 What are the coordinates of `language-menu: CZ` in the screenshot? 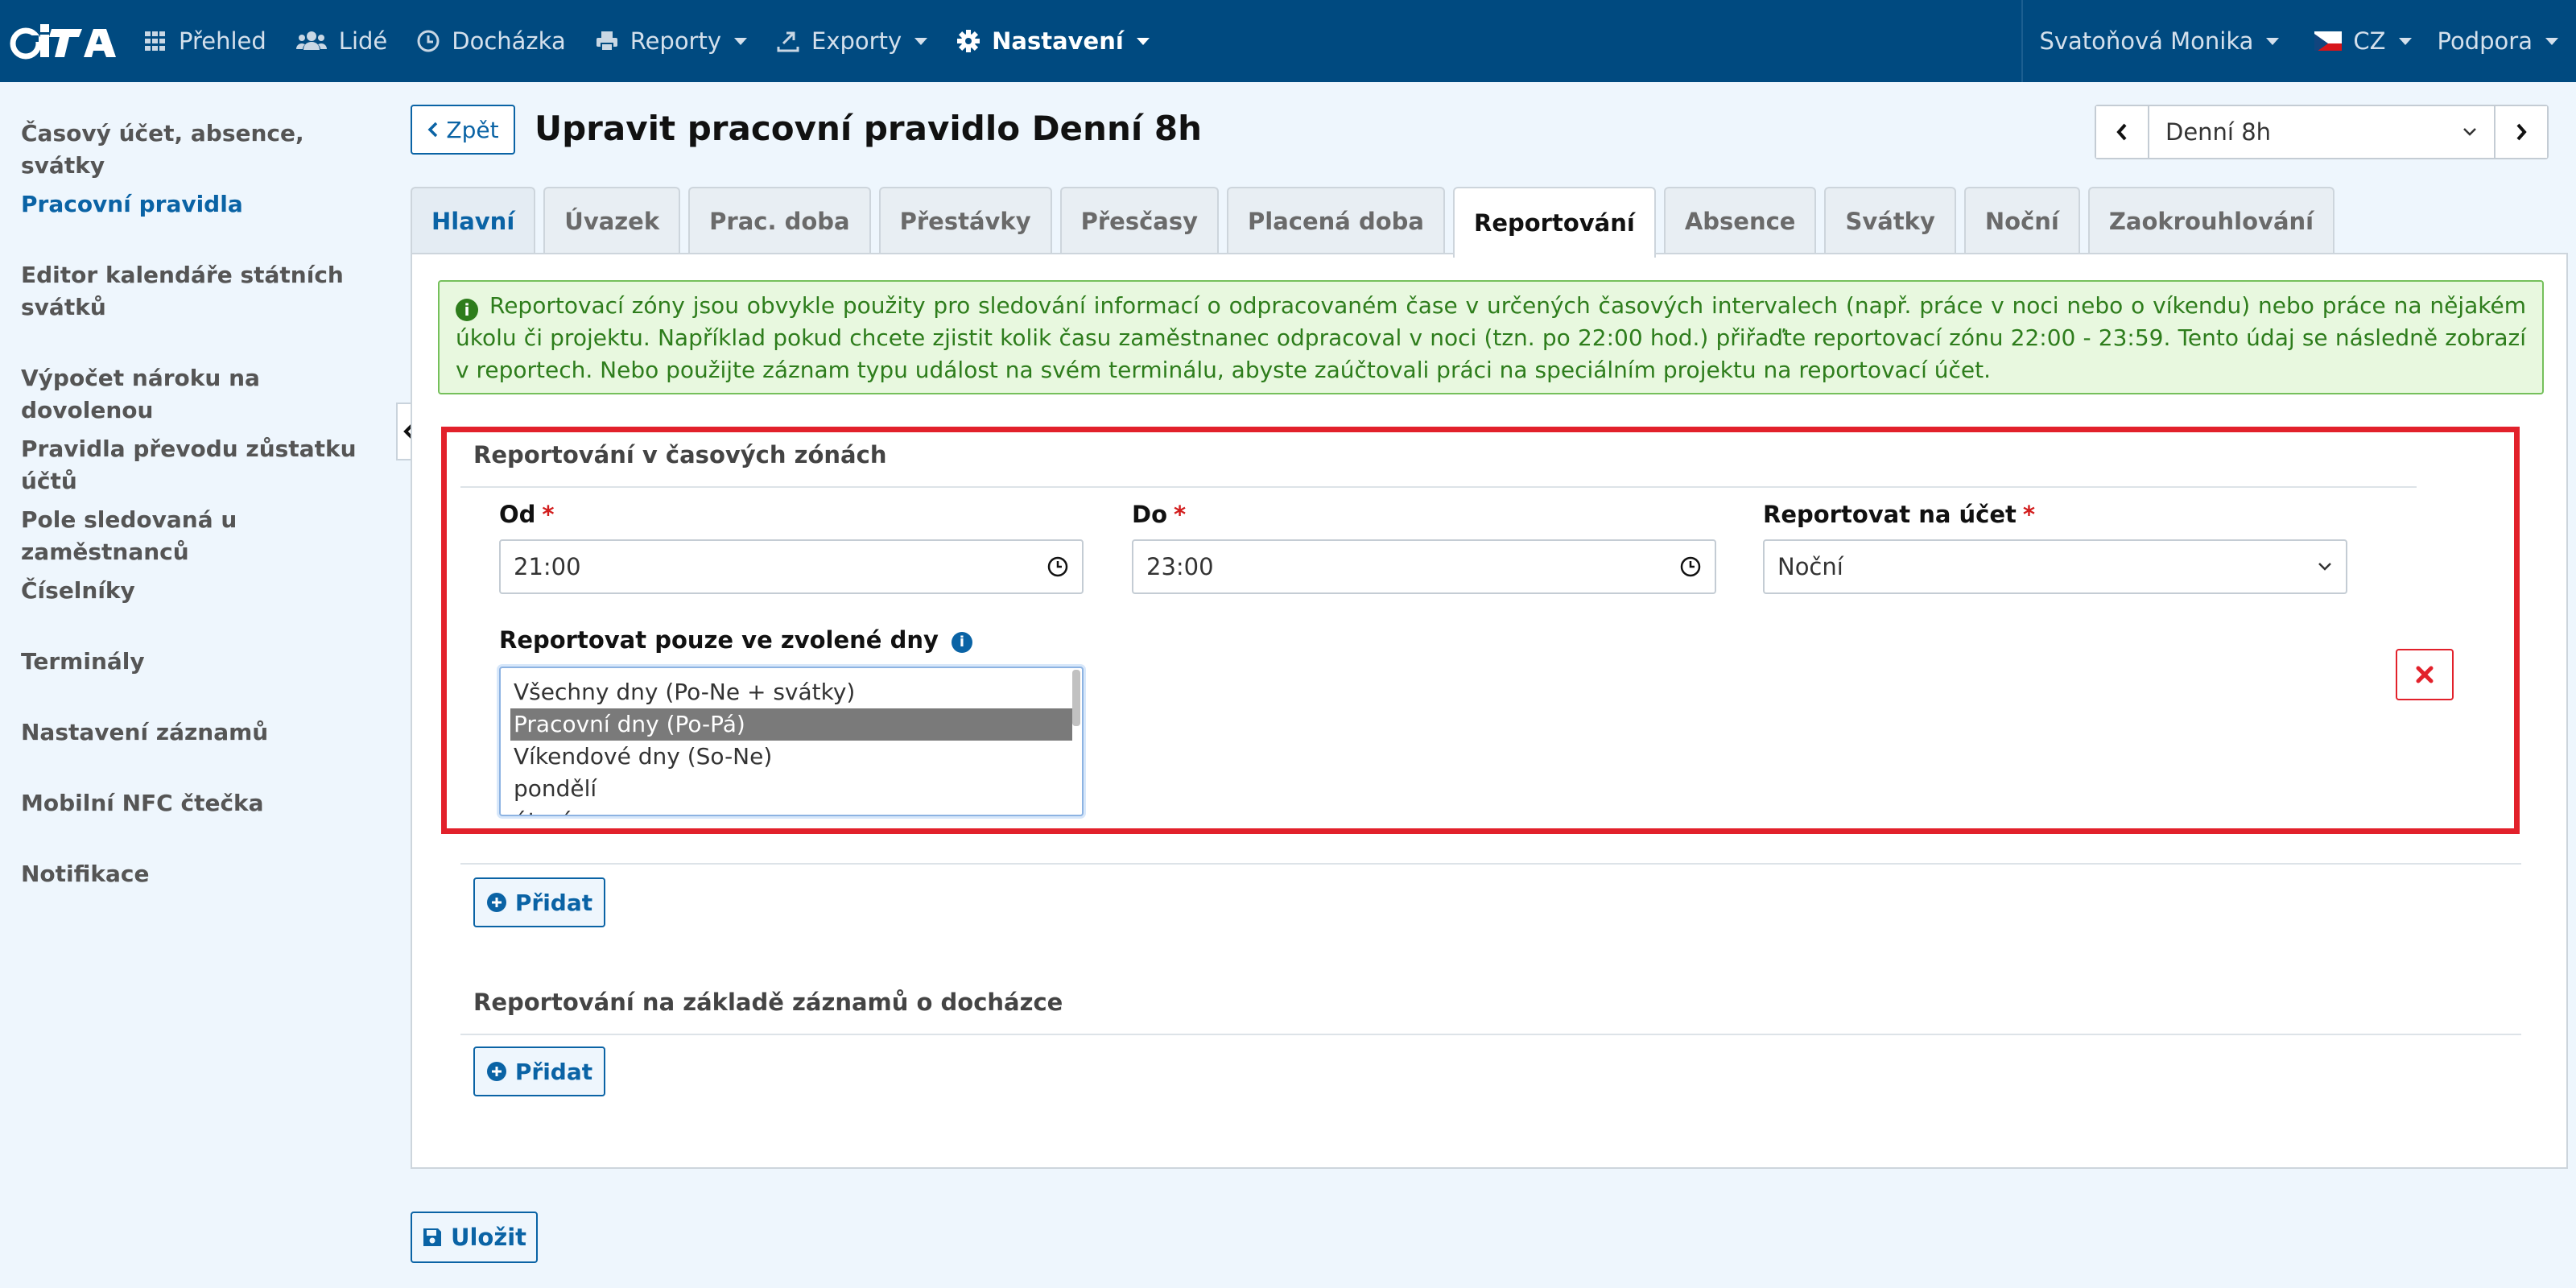 It's located at (2363, 41).